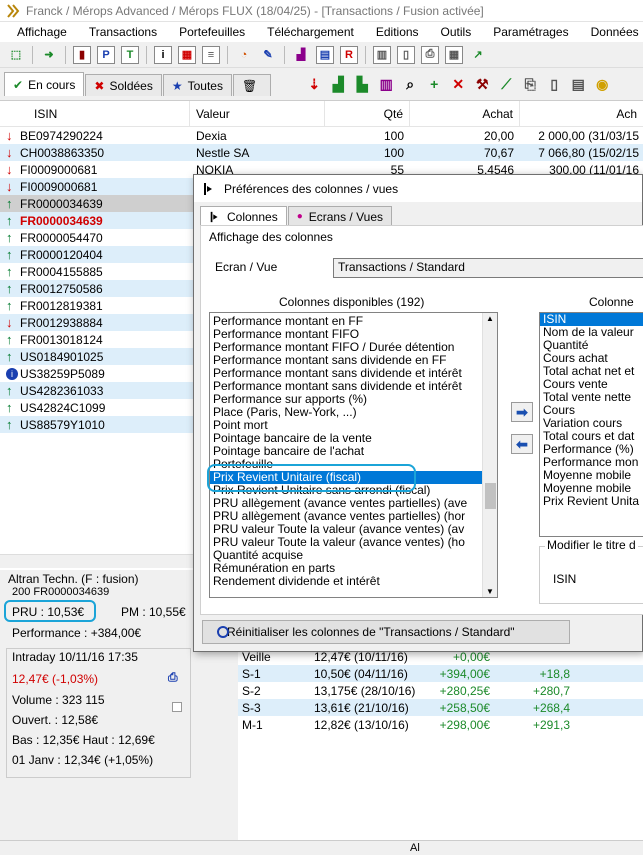 The image size is (643, 855). What do you see at coordinates (478, 55) in the screenshot?
I see `trend-icon: ↗` at bounding box center [478, 55].